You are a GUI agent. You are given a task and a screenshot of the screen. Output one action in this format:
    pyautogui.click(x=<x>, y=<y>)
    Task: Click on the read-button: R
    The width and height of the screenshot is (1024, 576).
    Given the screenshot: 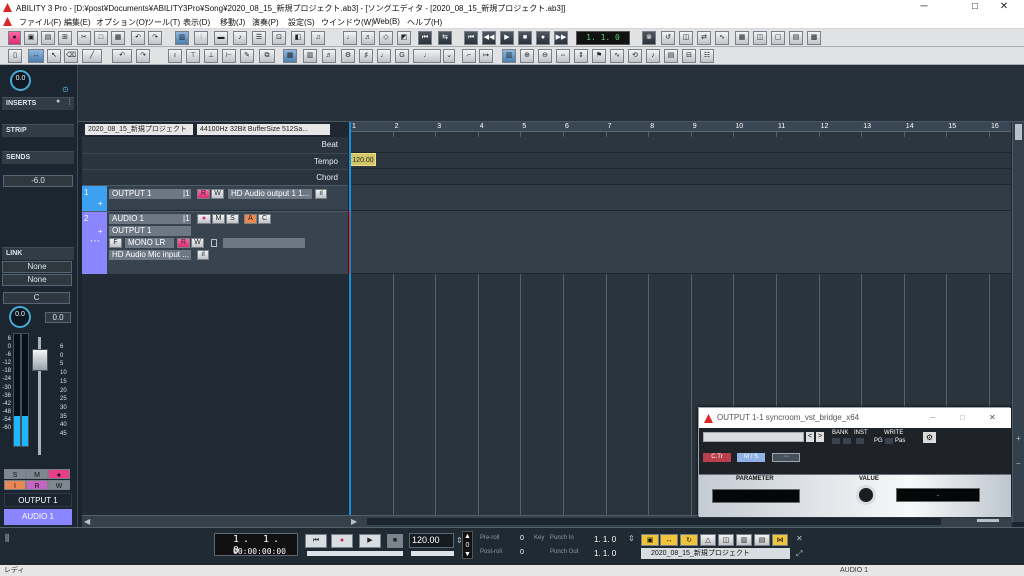 What is the action you would take?
    pyautogui.click(x=37, y=485)
    